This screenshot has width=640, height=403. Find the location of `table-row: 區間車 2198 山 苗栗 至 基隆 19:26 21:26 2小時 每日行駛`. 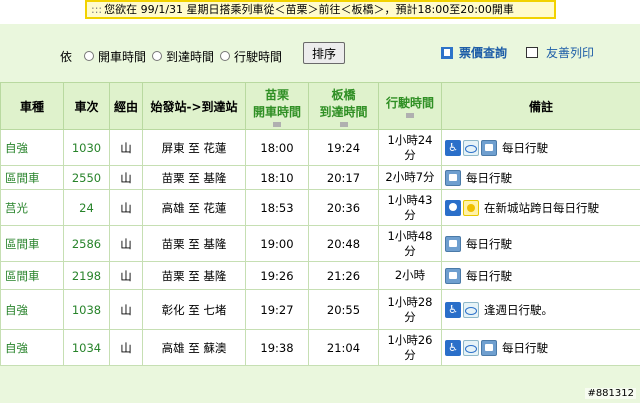

table-row: 區間車 2198 山 苗栗 至 基隆 19:26 21:26 2小時 每日行駛 is located at coordinates (320, 275).